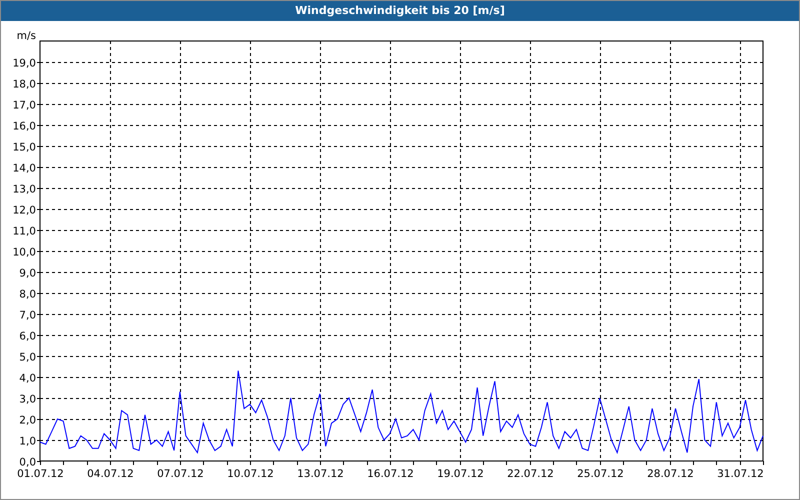  What do you see at coordinates (27, 442) in the screenshot?
I see `y-tick-label: 1,0` at bounding box center [27, 442].